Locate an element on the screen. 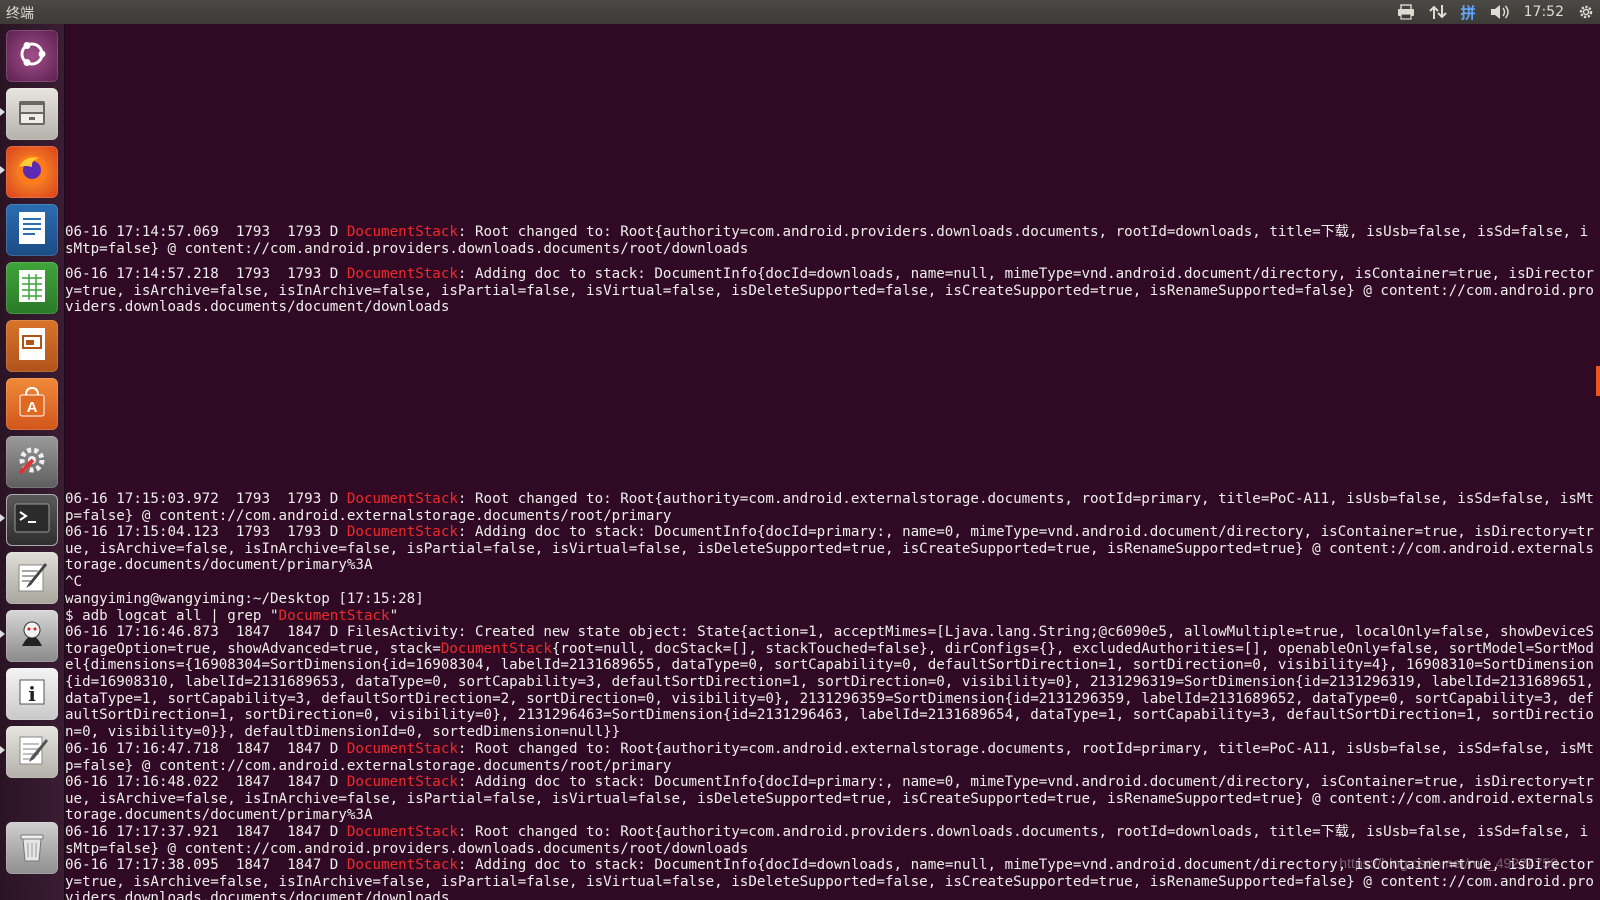 This screenshot has height=900, width=1600. document-icon is located at coordinates (32, 230).